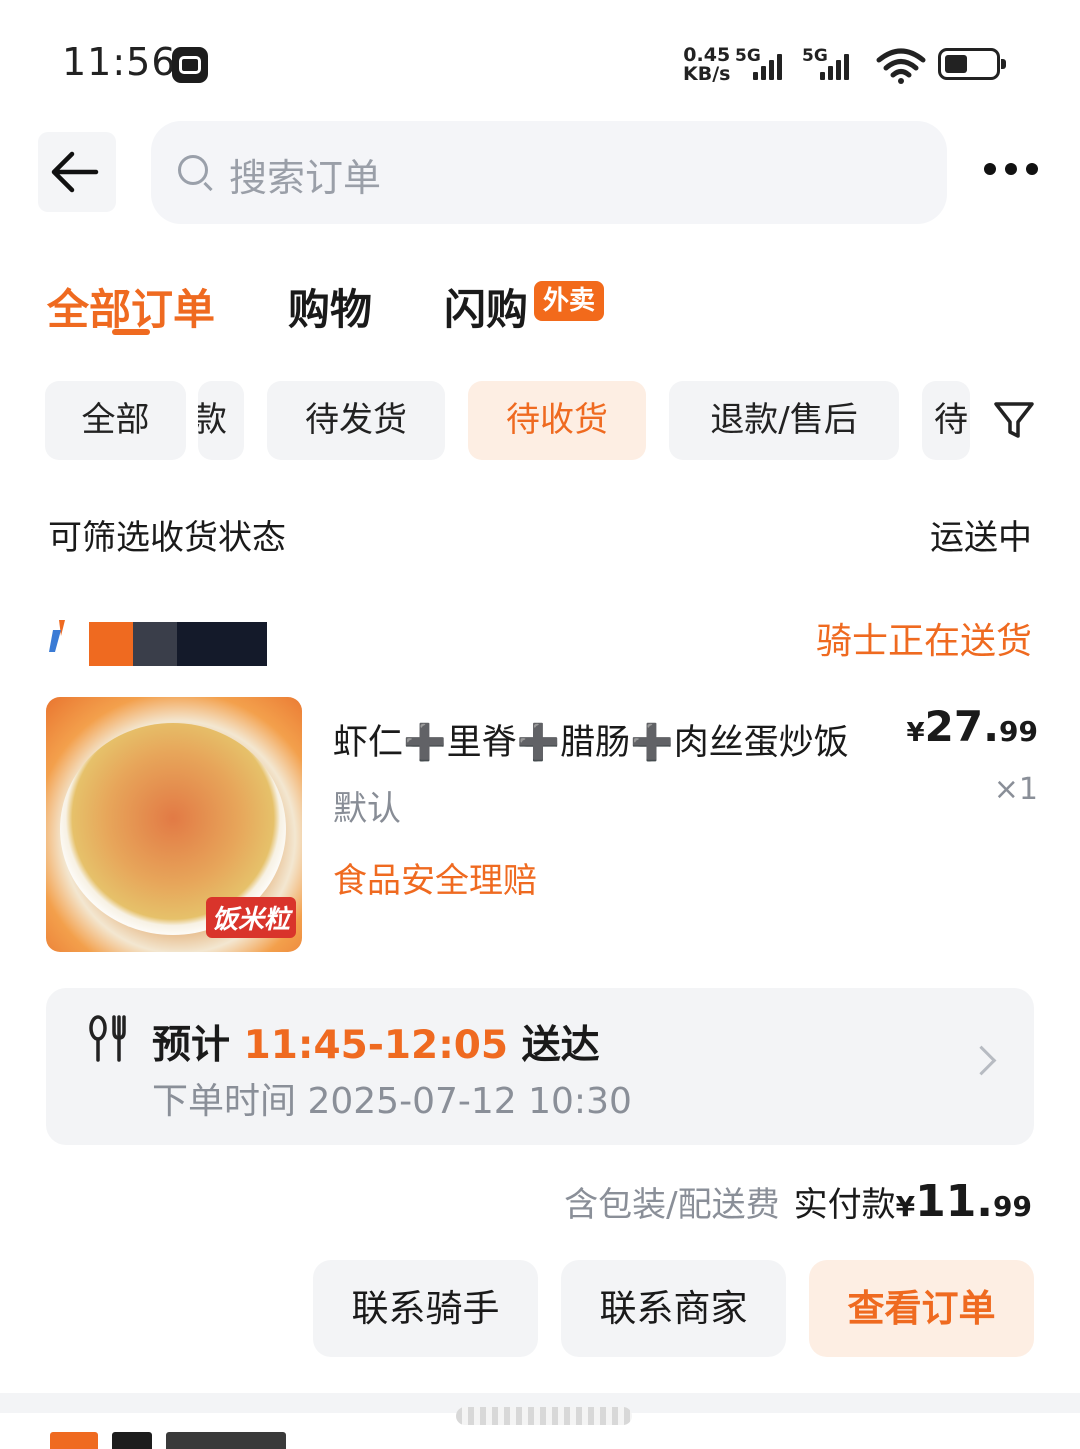 This screenshot has width=1080, height=1449. I want to click on battery-icon, so click(972, 64).